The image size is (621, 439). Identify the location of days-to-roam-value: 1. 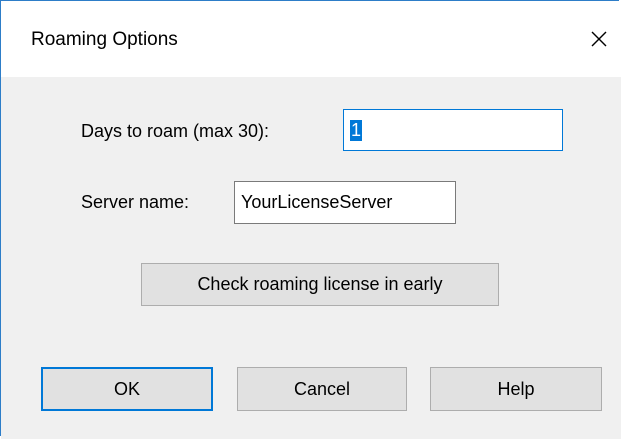
(356, 130).